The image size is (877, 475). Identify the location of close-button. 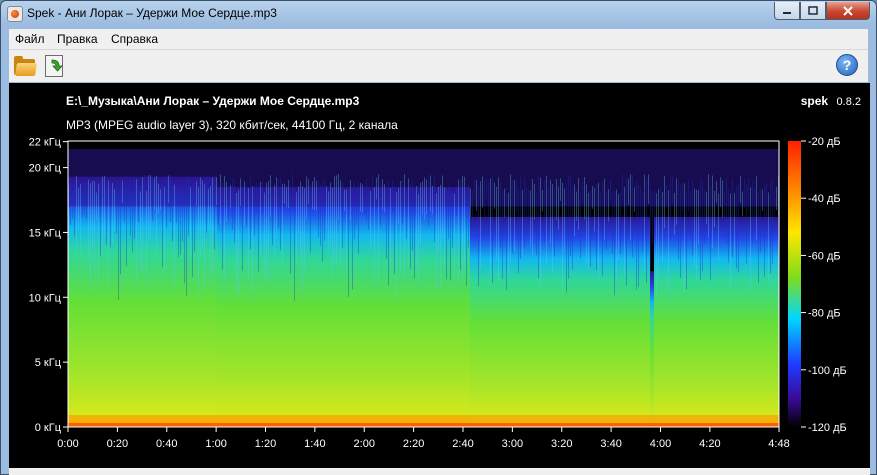
(848, 11).